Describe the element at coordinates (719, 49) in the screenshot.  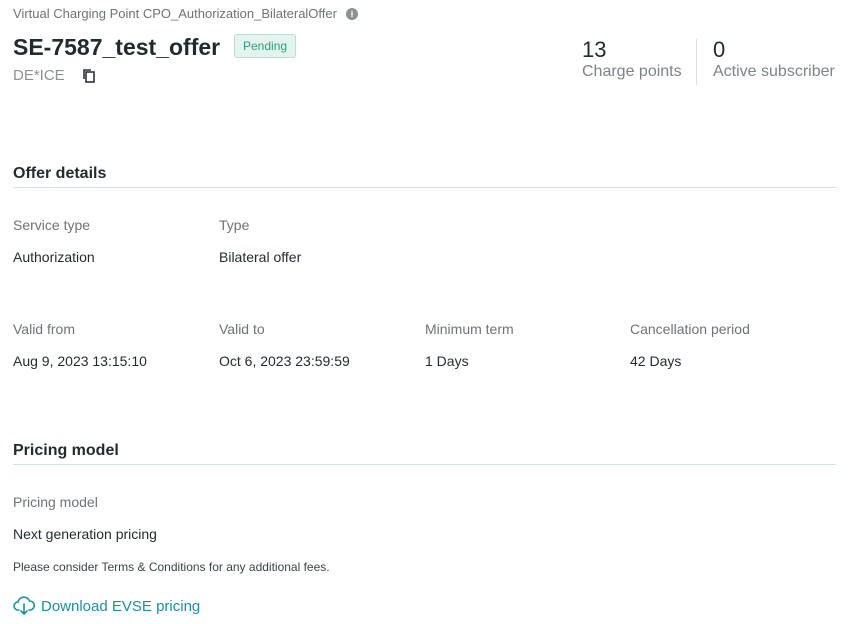
I see `active-subscriber-count: 0` at that location.